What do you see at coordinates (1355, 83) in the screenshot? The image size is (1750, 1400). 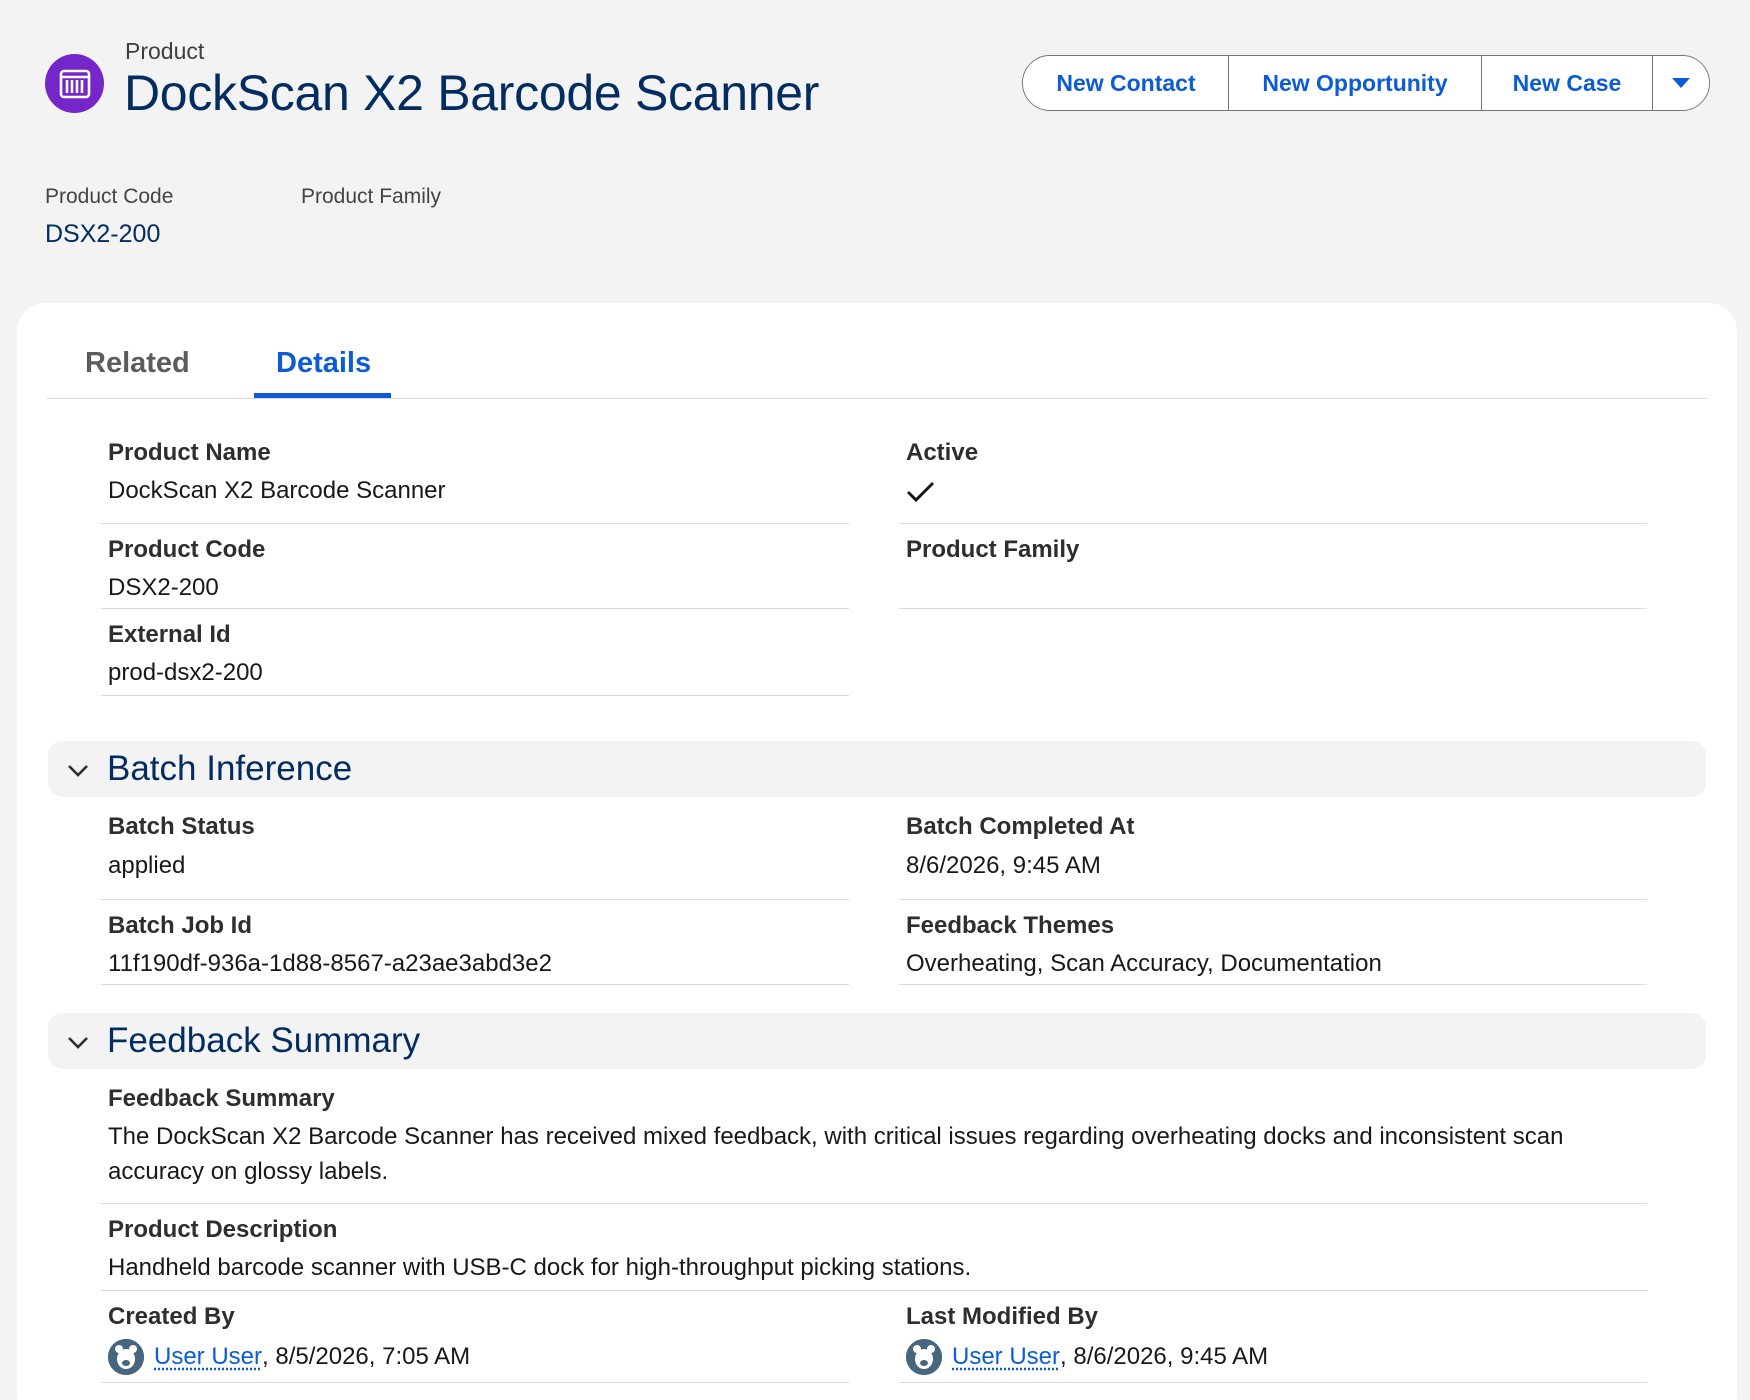 I see `new-opportunity-button: New Opportunity` at bounding box center [1355, 83].